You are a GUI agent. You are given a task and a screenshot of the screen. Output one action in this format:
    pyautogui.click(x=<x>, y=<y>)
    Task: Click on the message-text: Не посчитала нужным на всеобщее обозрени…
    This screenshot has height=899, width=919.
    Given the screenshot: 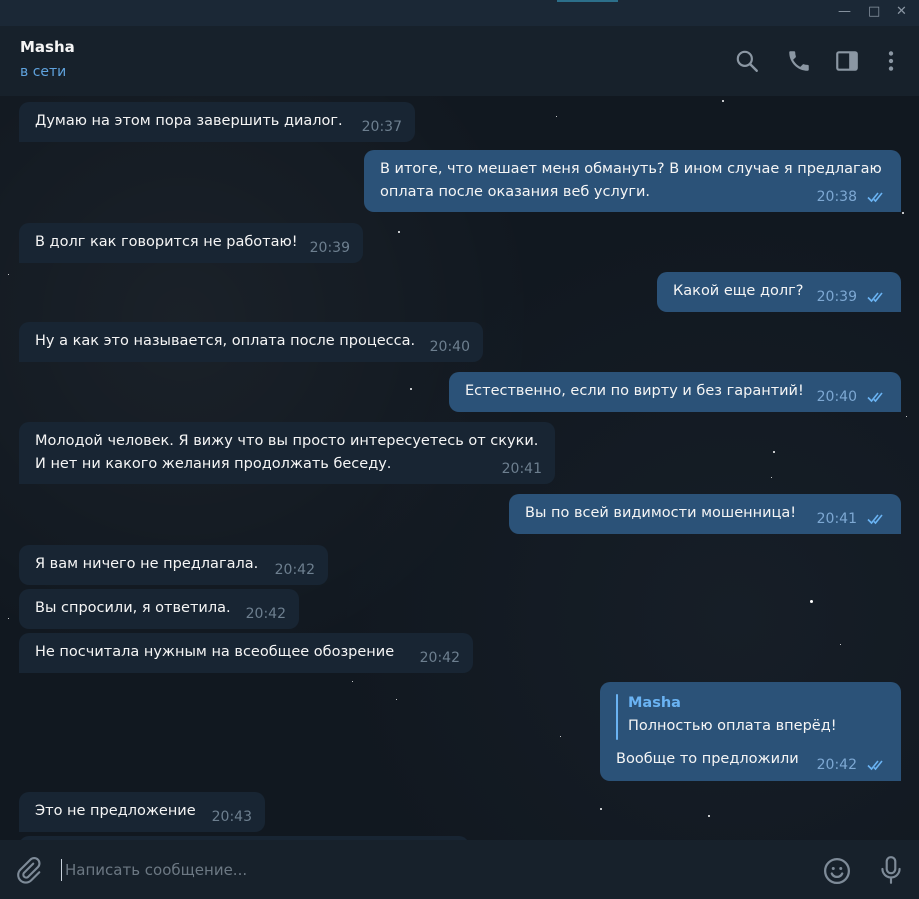 What is the action you would take?
    pyautogui.click(x=215, y=652)
    